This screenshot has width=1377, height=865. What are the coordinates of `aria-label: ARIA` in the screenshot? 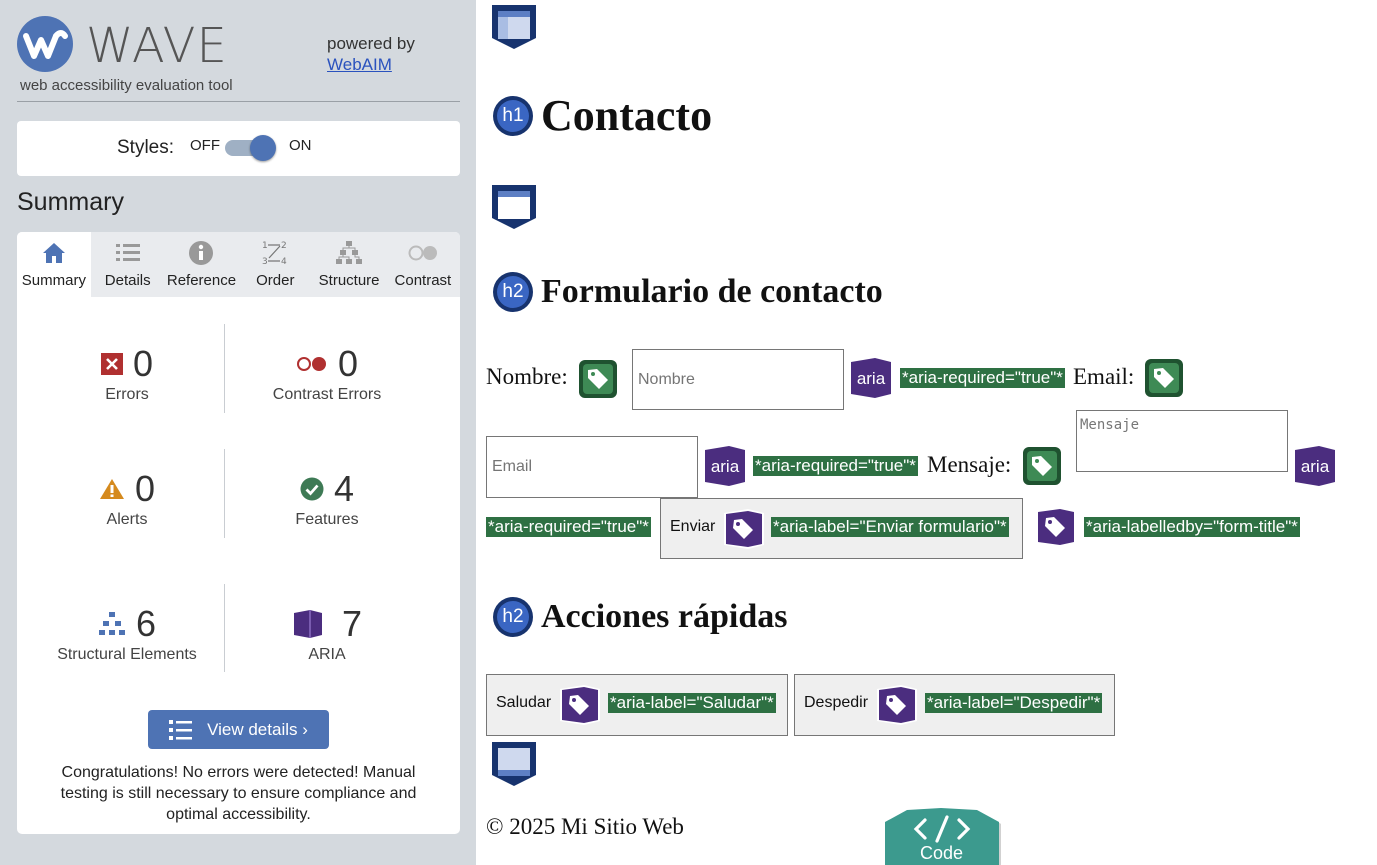 It's located at (327, 654).